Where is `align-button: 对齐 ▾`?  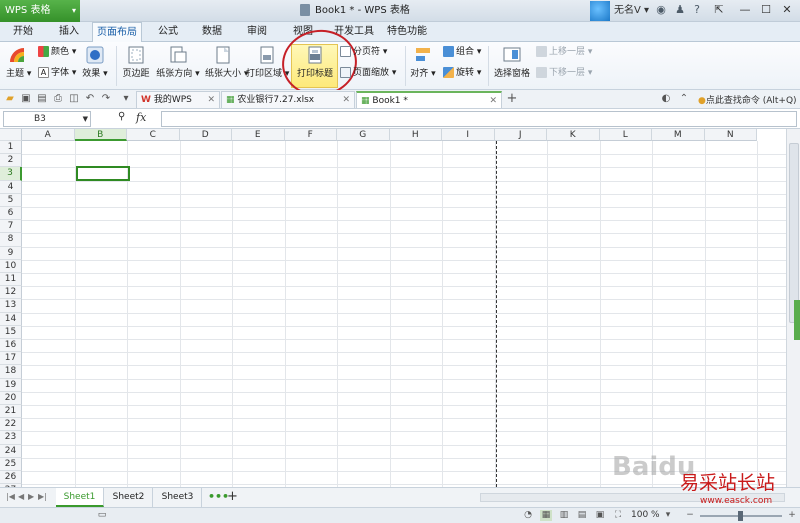 align-button: 对齐 ▾ is located at coordinates (423, 62).